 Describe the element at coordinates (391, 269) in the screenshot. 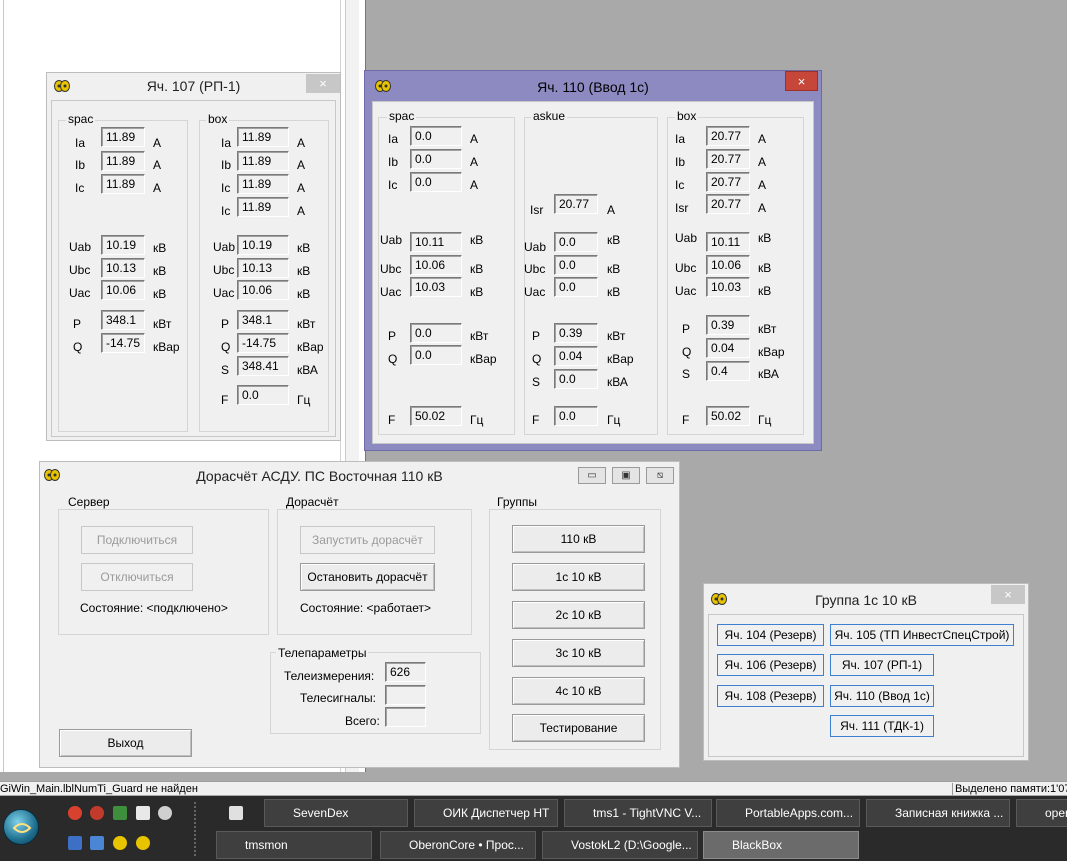

I see `label-ubc: Ubc` at that location.